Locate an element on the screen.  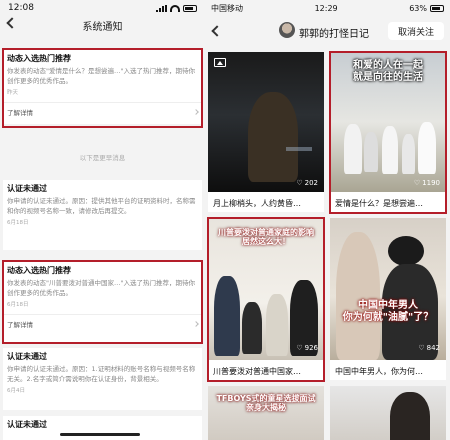
like-count-value: 842 is located at coordinates (433, 348).